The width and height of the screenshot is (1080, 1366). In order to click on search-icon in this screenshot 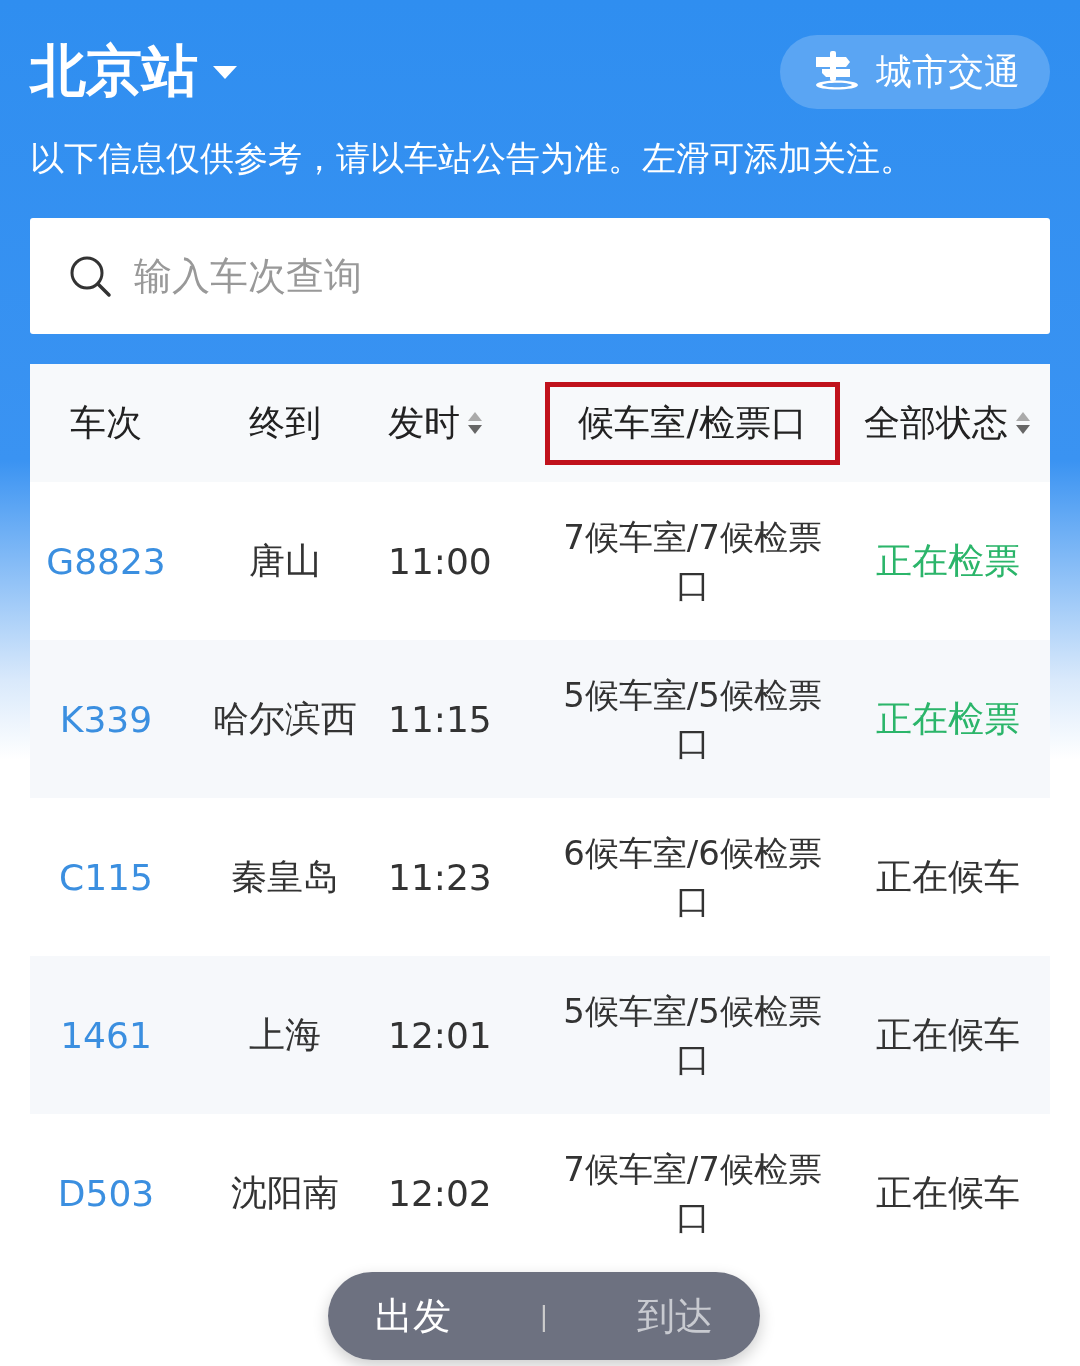, I will do `click(90, 276)`.